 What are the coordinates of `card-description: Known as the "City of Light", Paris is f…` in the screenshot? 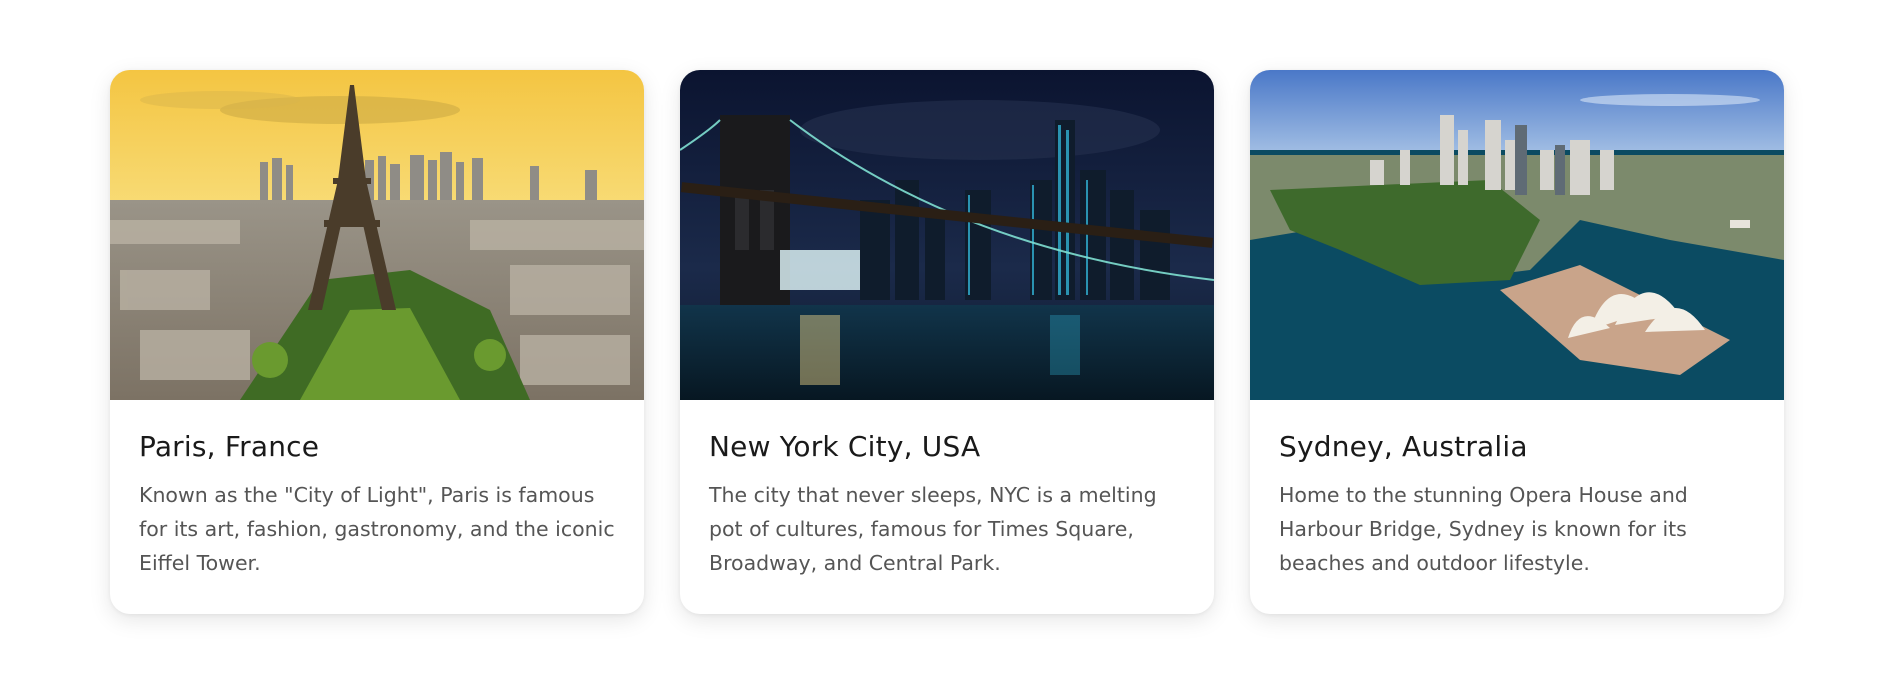 It's located at (377, 529).